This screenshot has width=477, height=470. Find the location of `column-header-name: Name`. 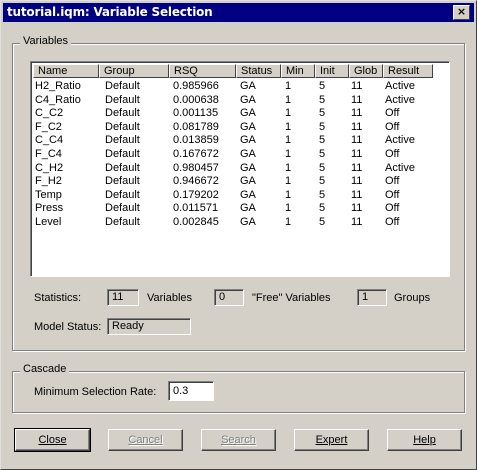

column-header-name: Name is located at coordinates (66, 71).